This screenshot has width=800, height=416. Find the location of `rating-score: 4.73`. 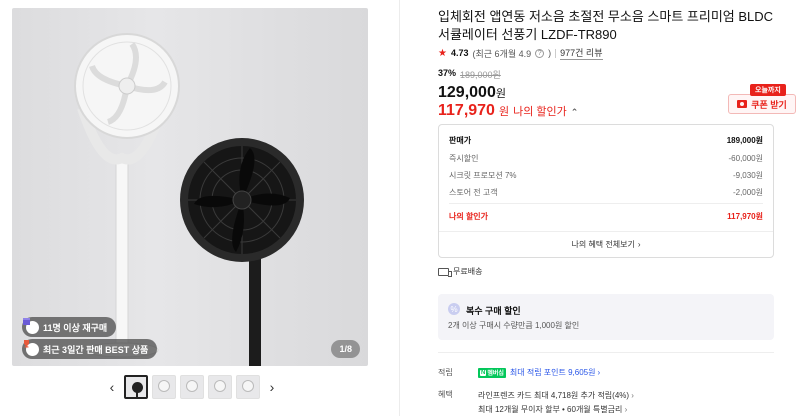

rating-score: 4.73 is located at coordinates (459, 53).